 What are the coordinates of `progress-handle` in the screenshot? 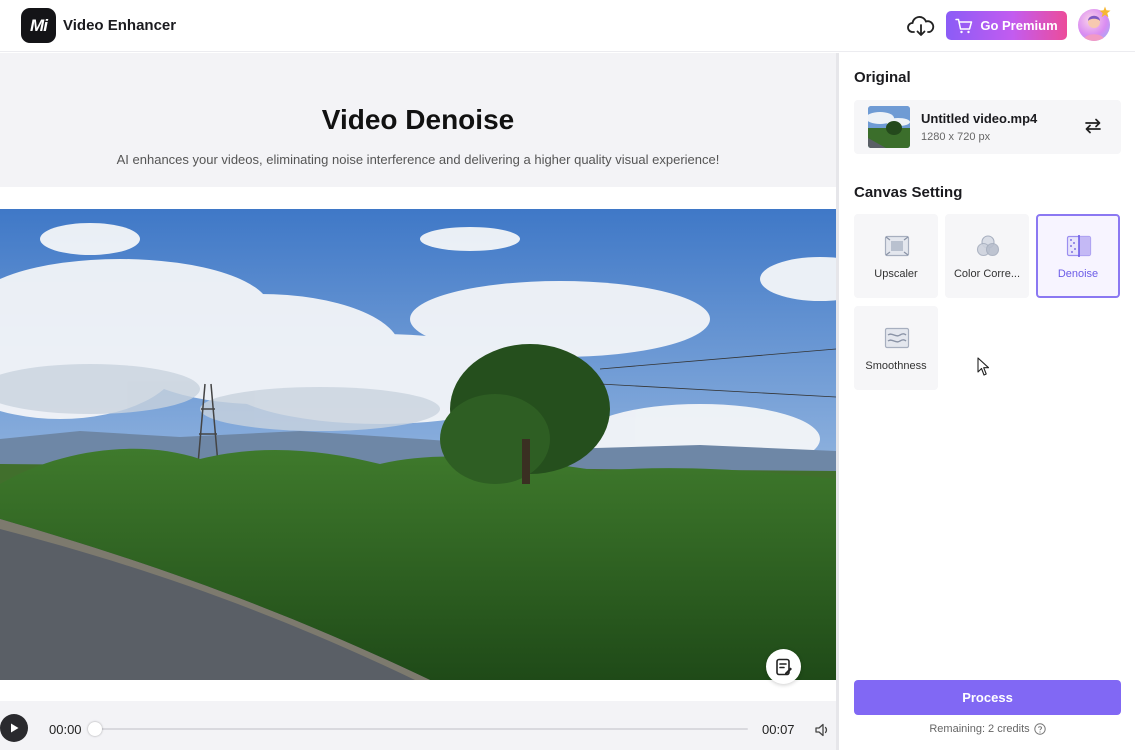 It's located at (95, 729).